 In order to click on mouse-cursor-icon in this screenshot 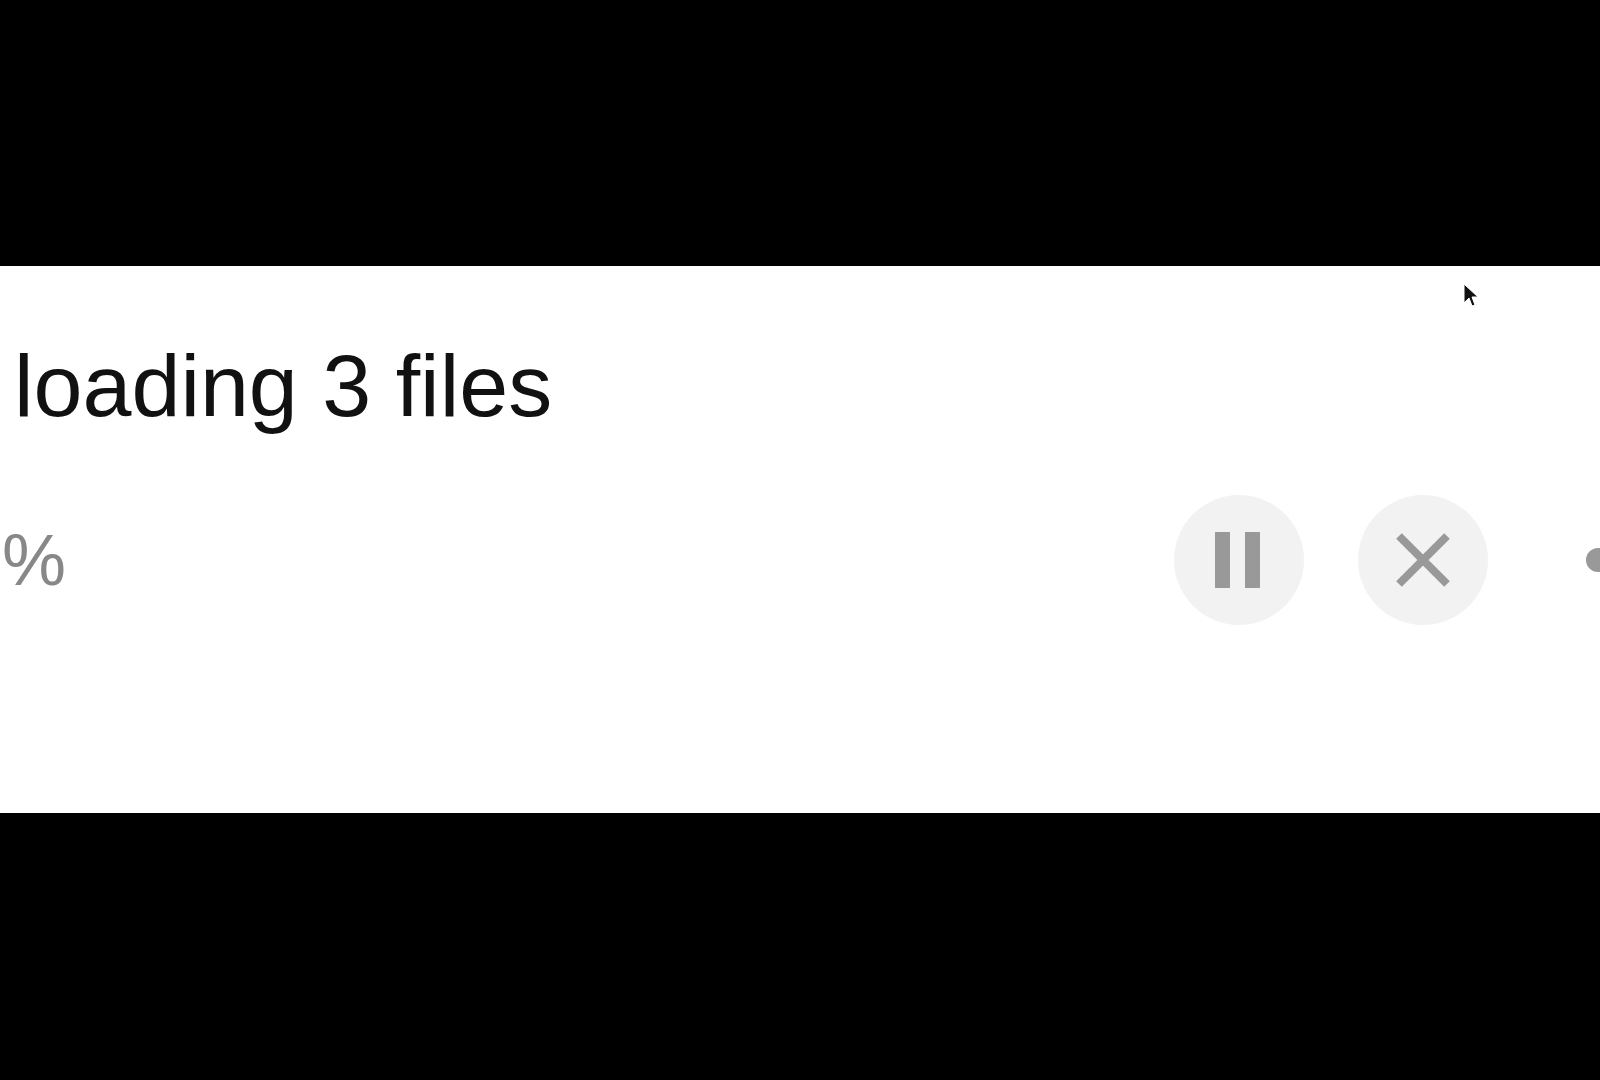, I will do `click(1471, 296)`.